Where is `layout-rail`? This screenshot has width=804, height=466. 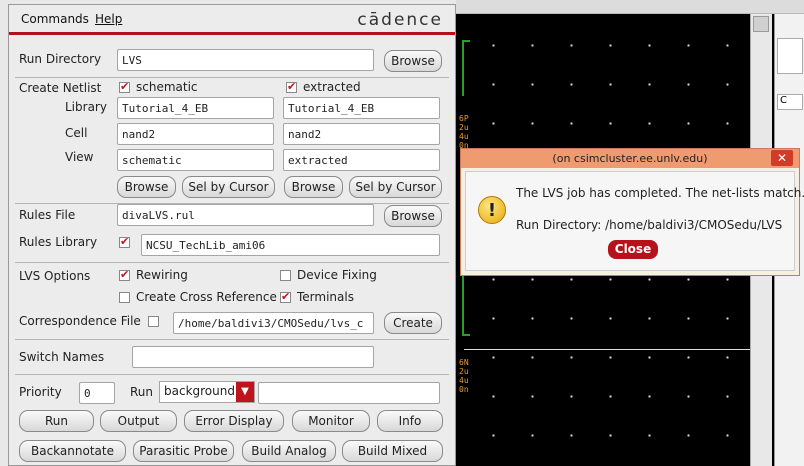 layout-rail is located at coordinates (607, 349).